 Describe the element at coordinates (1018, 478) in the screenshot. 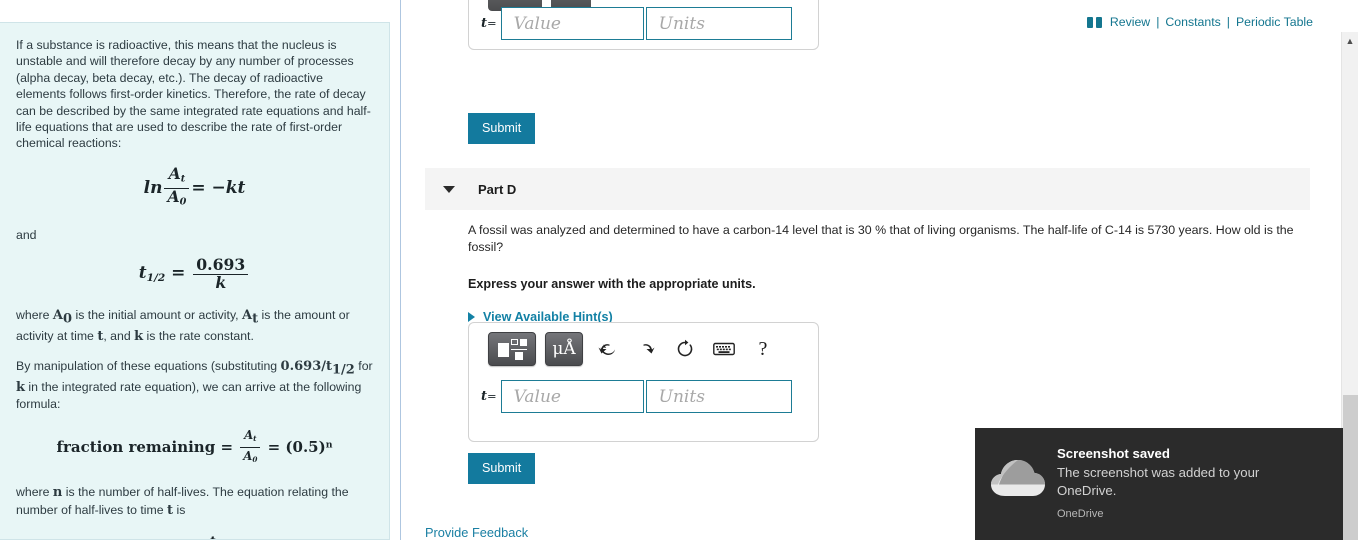

I see `onedrive-cloud-icon` at that location.